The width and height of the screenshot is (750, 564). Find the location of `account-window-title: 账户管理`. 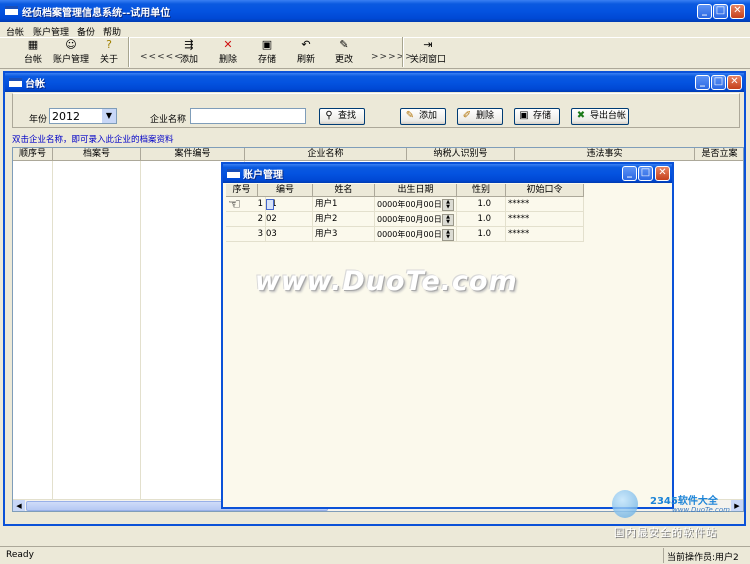

account-window-title: 账户管理 is located at coordinates (263, 175).